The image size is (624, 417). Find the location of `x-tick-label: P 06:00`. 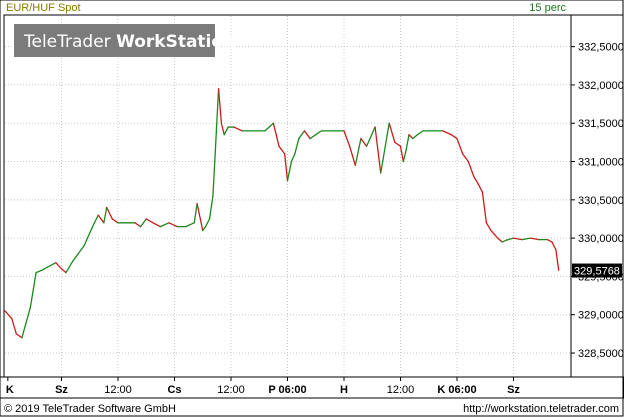

x-tick-label: P 06:00 is located at coordinates (287, 390).